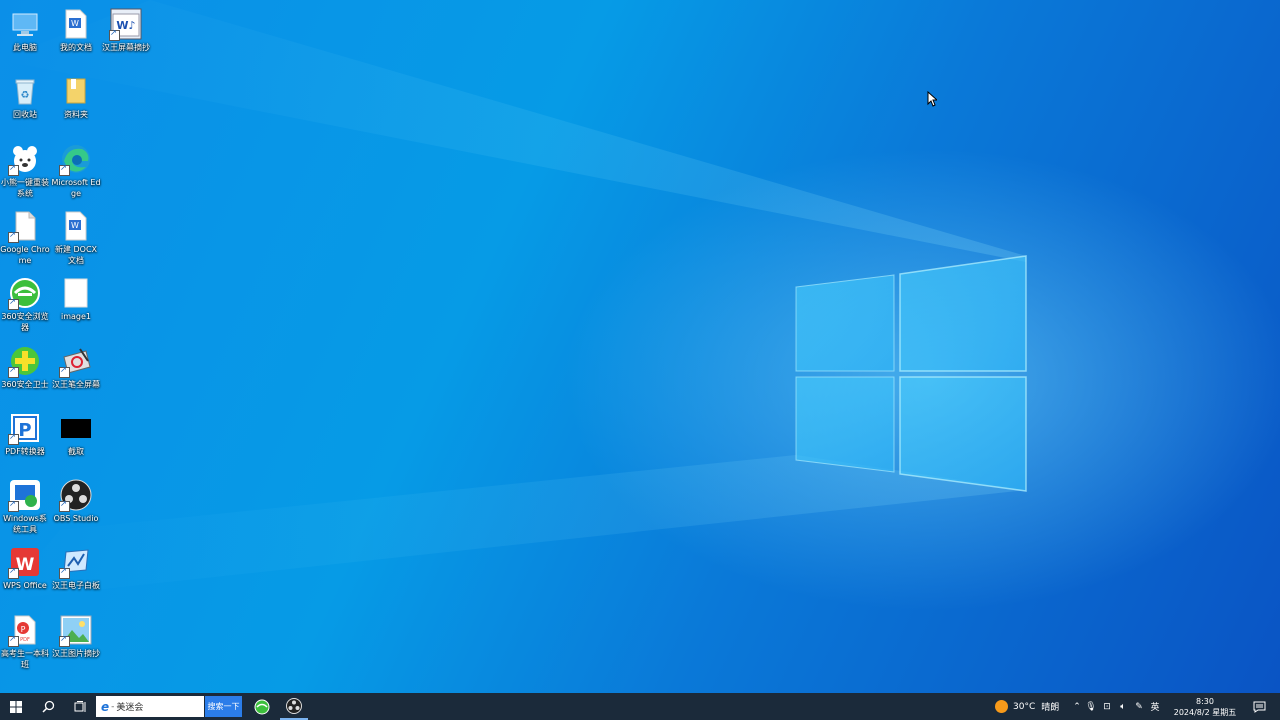 Image resolution: width=1280 pixels, height=720 pixels. I want to click on desktop-icon-recycle-bin: ♻ 回收站, so click(25, 101).